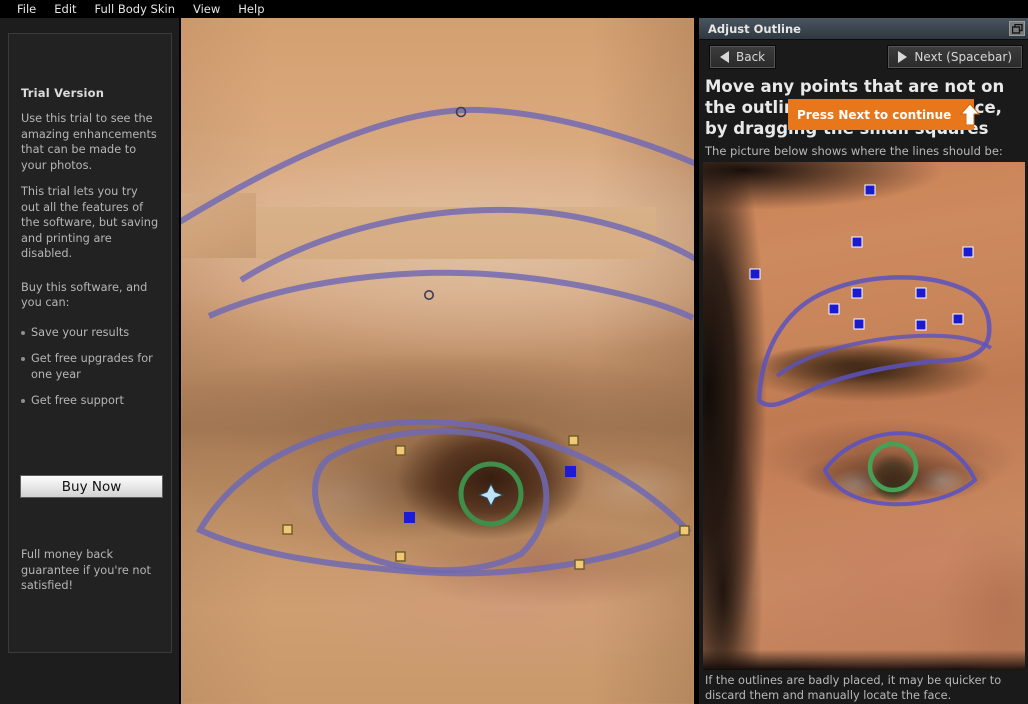 The width and height of the screenshot is (1028, 704). I want to click on list-item: Get free upgrades for one year, so click(90, 366).